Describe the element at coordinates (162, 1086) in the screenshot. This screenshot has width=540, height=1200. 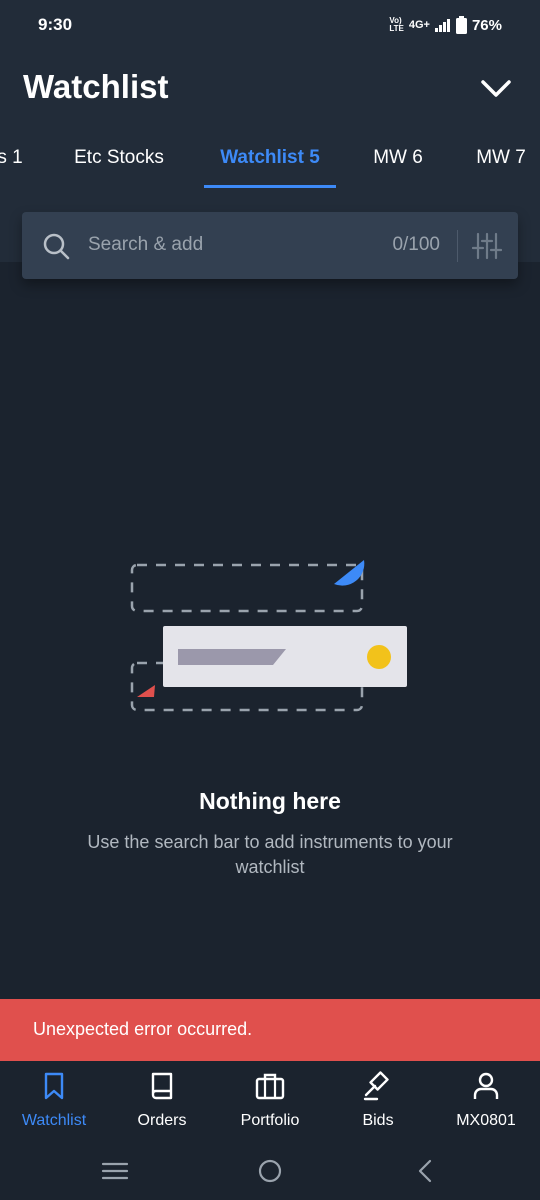
I see `book-icon` at that location.